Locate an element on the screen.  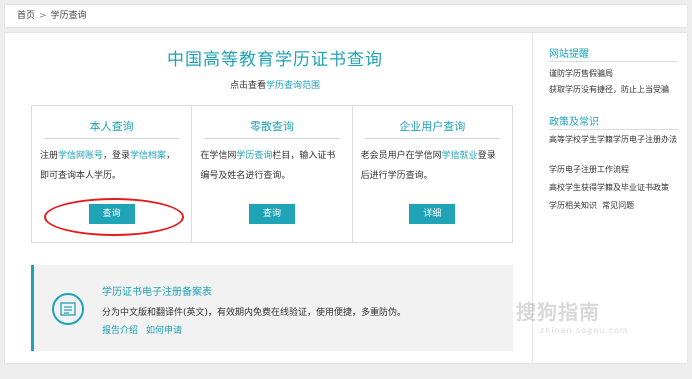
sidebar-link: 高校学生获得学籍及毕业证书政策 is located at coordinates (614, 187).